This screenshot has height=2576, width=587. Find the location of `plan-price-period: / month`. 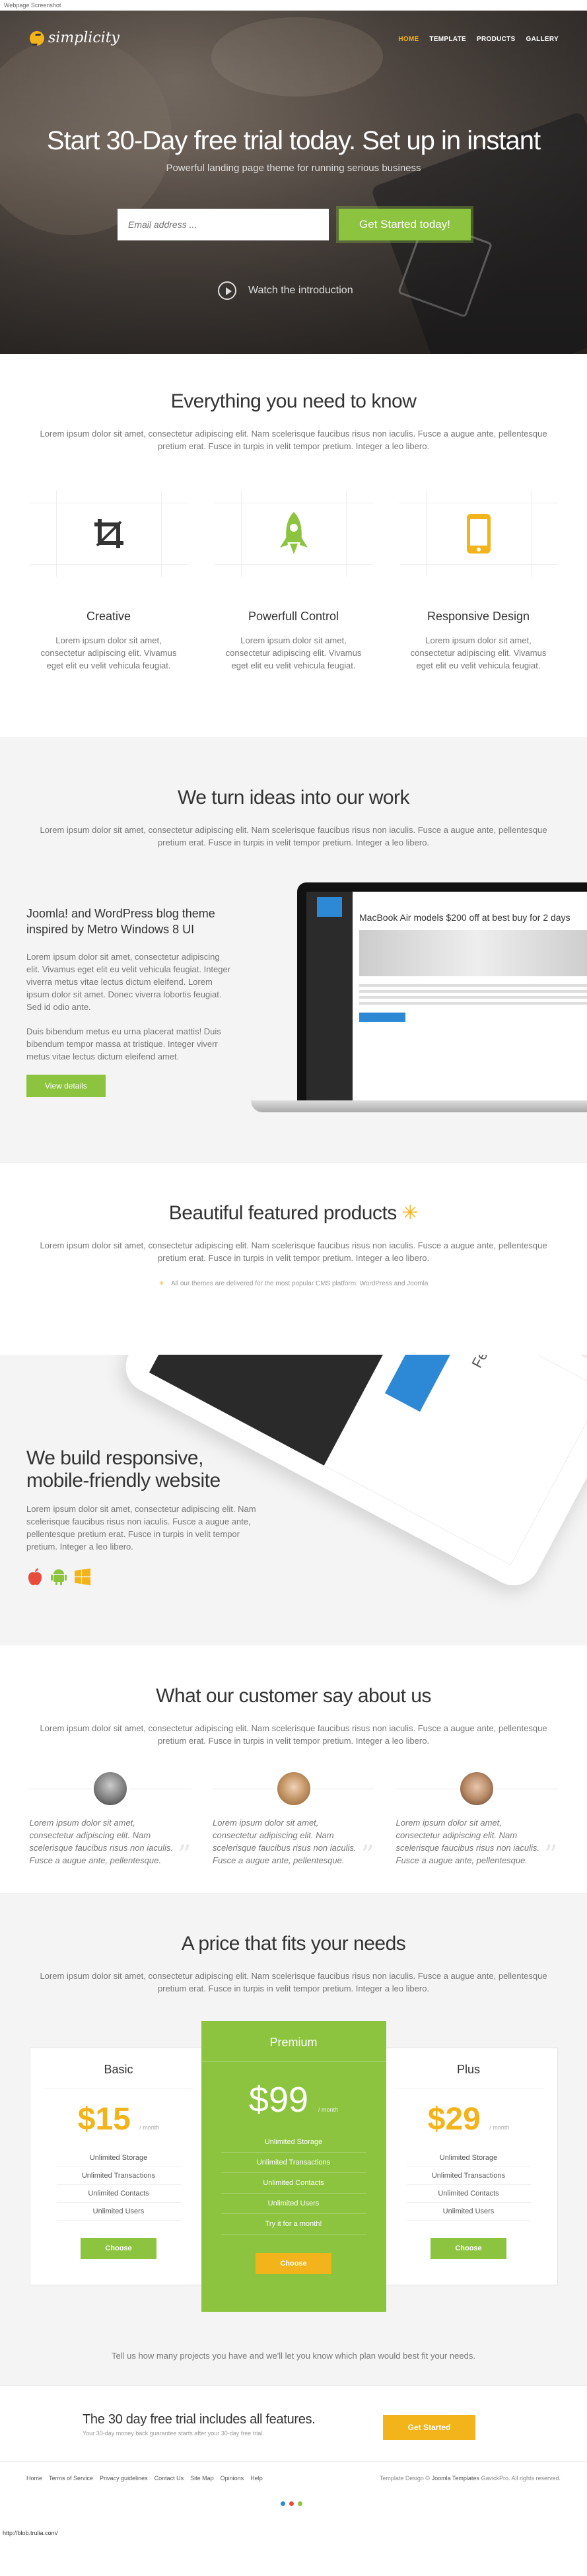

plan-price-period: / month is located at coordinates (328, 2109).